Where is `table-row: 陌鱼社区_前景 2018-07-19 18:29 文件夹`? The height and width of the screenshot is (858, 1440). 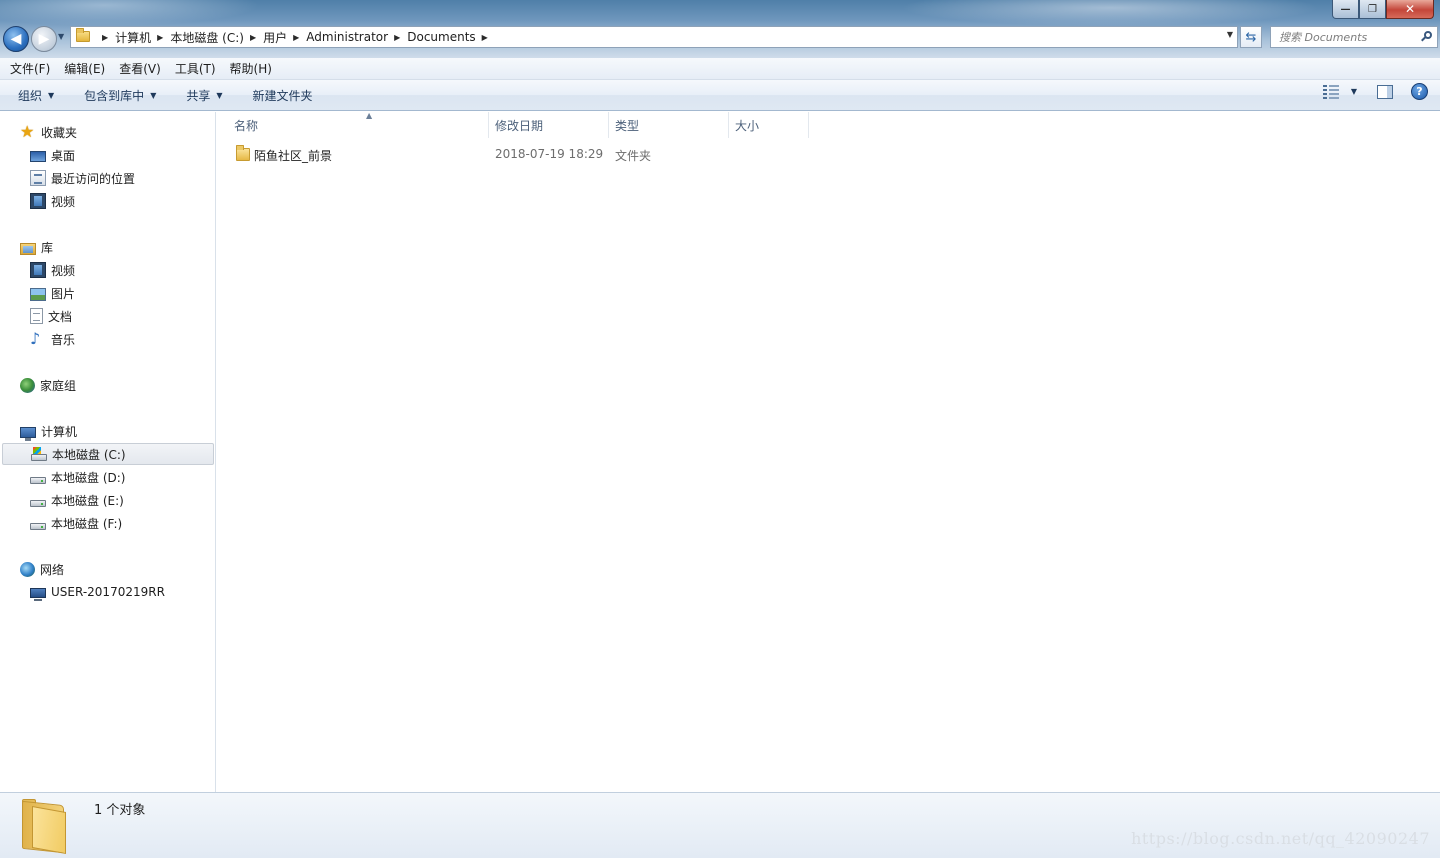 table-row: 陌鱼社区_前景 2018-07-19 18:29 文件夹 is located at coordinates (510, 155).